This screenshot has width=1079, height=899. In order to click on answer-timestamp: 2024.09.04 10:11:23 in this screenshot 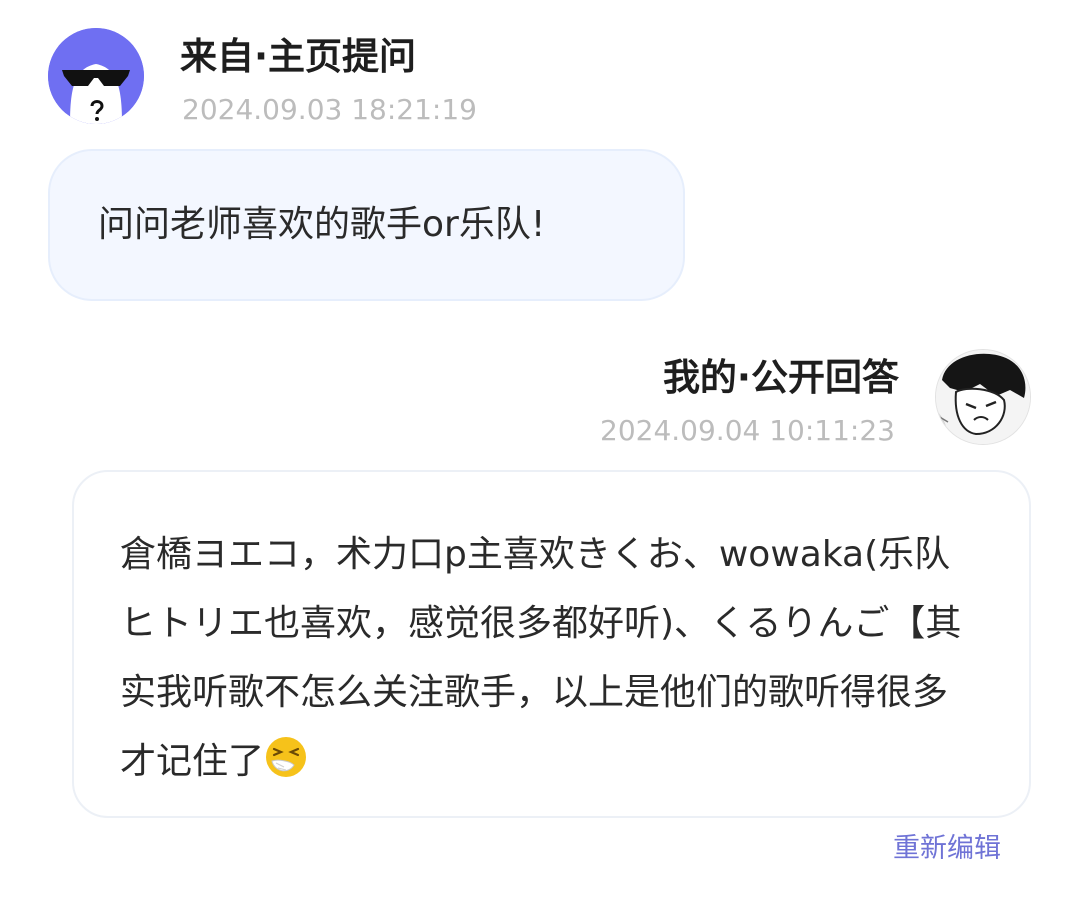, I will do `click(747, 430)`.